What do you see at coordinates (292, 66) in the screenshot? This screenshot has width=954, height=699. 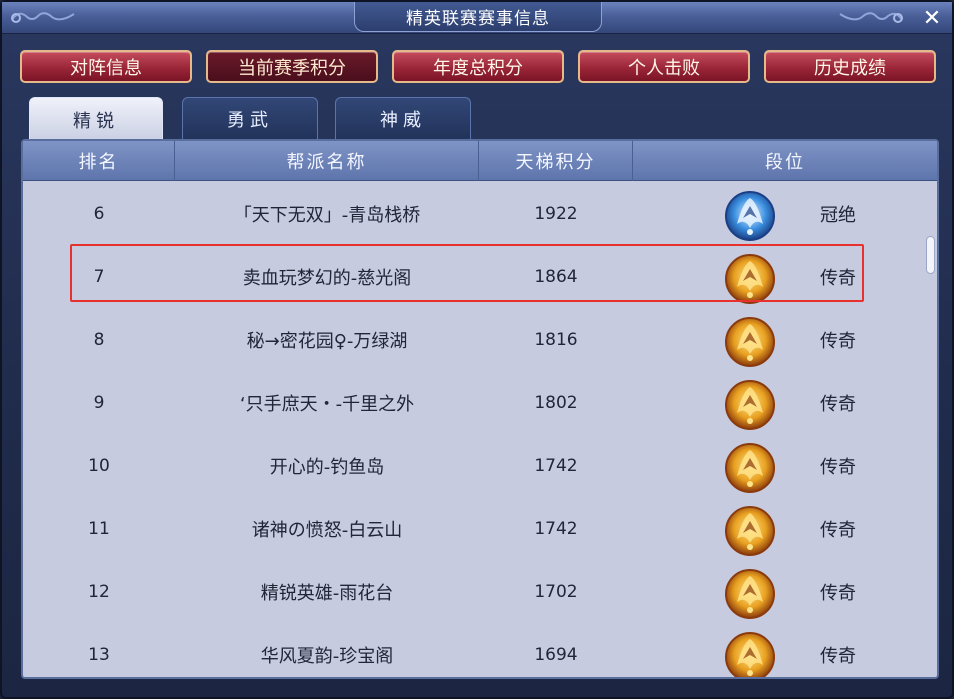 I see `current-season-points-button: 当前赛季积分` at bounding box center [292, 66].